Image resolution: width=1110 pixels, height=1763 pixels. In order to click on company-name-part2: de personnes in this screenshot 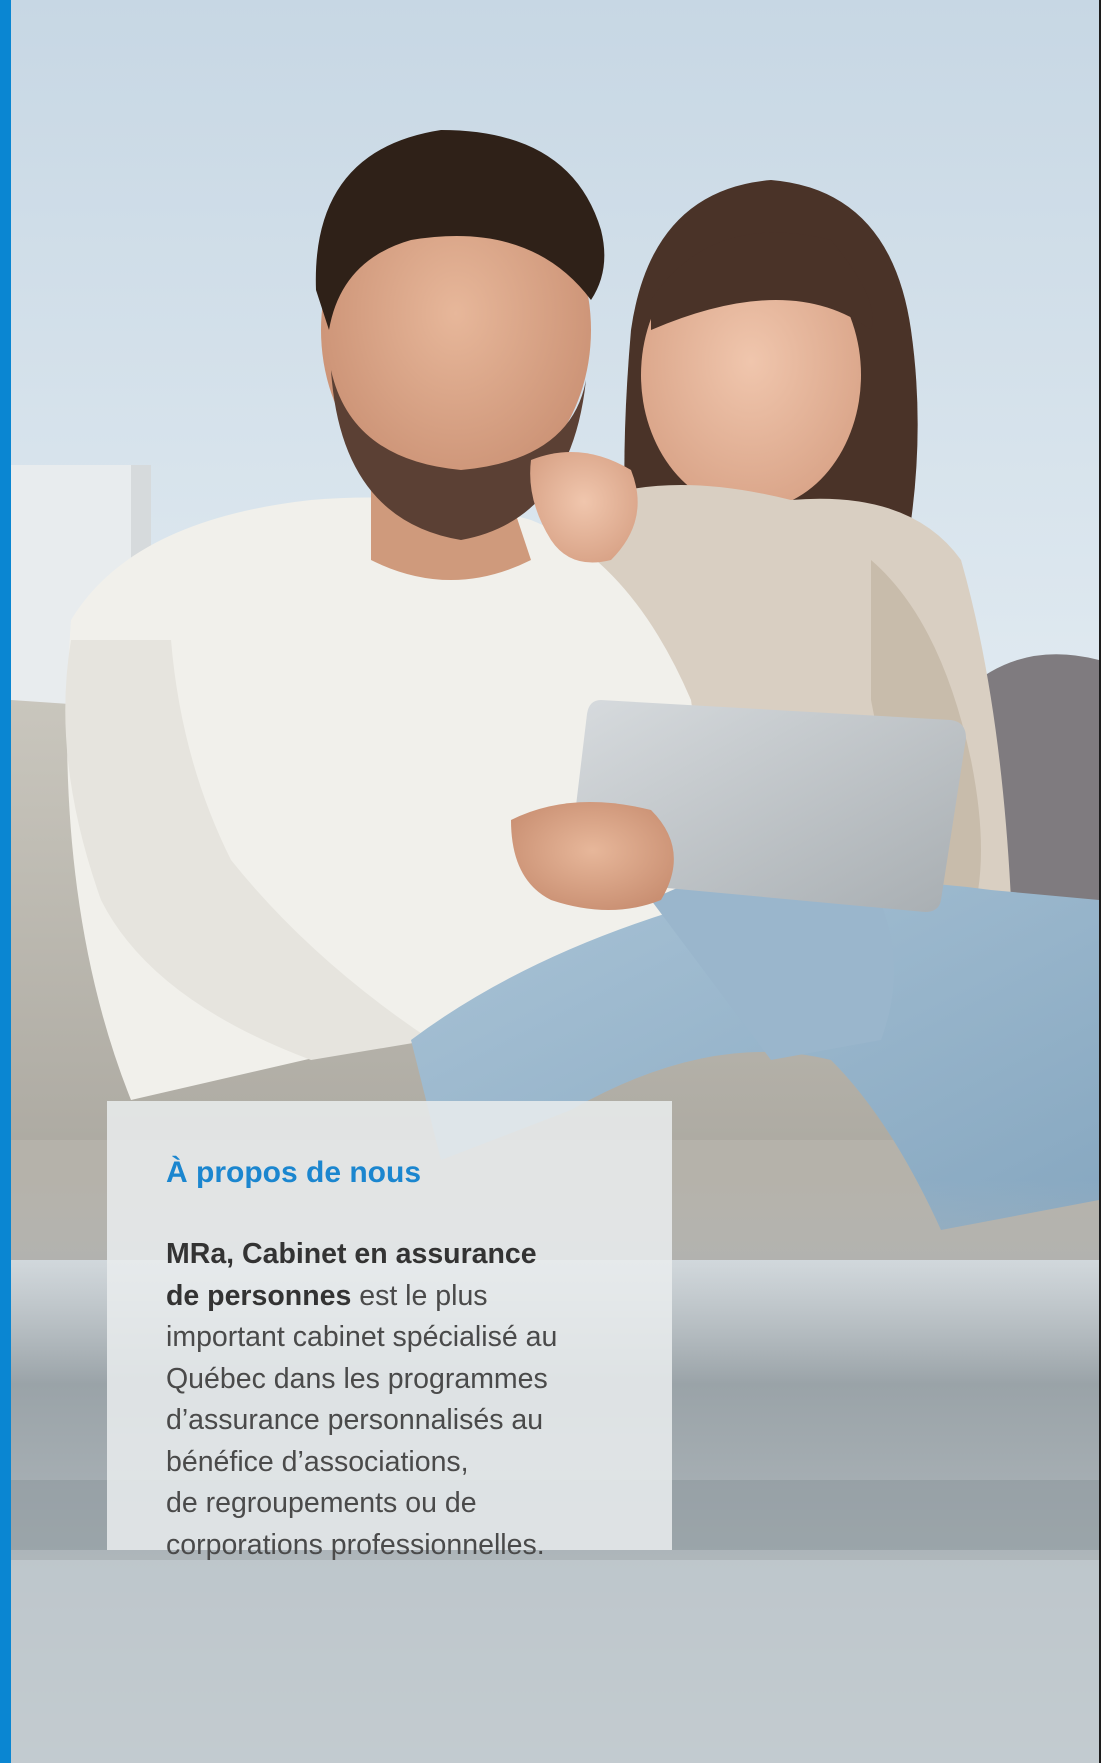, I will do `click(259, 1295)`.